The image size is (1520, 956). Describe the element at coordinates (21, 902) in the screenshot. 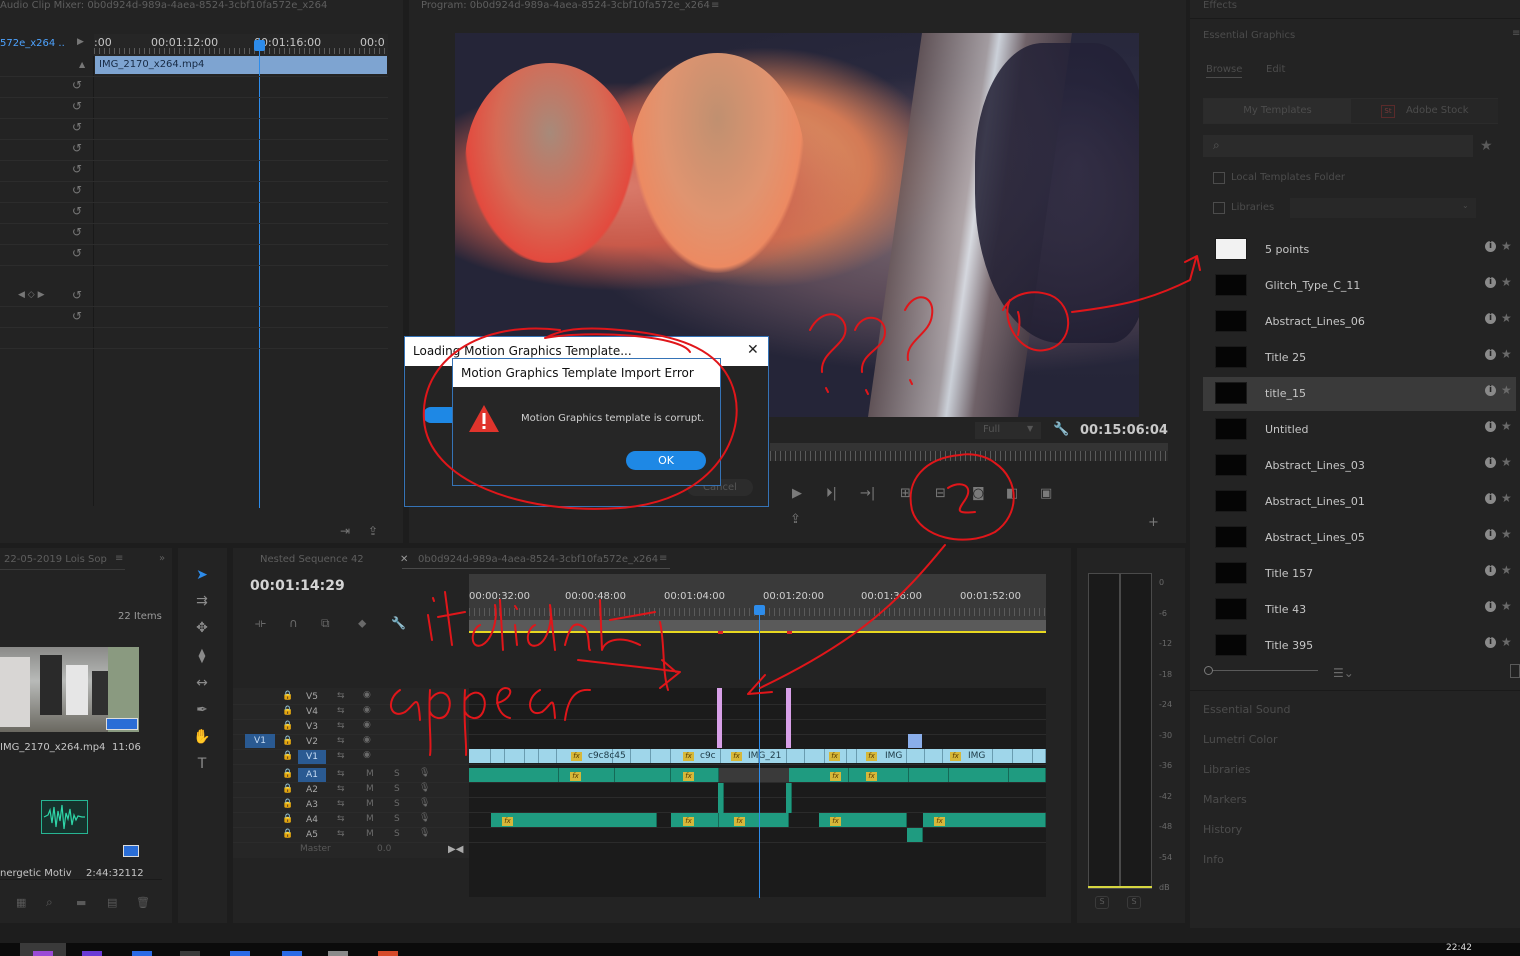

I see `list-view-icon: ▦` at that location.